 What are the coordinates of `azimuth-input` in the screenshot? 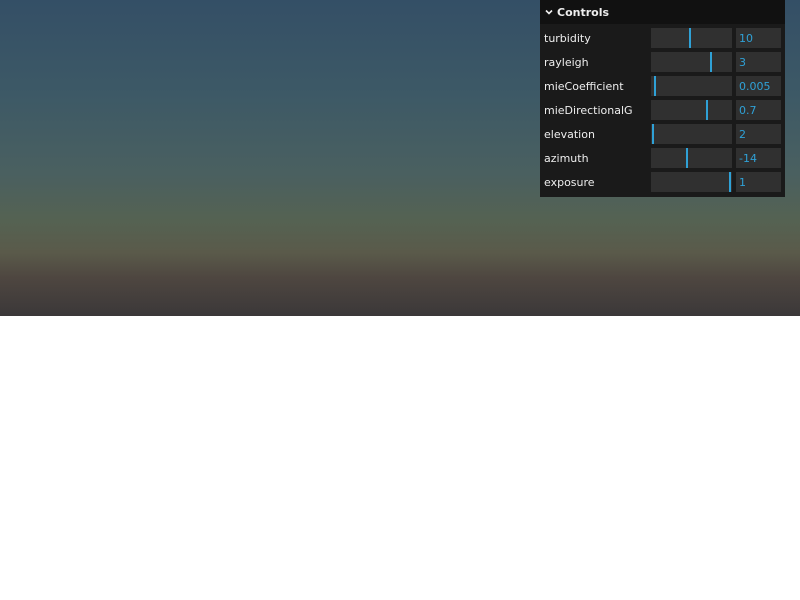 It's located at (758, 158).